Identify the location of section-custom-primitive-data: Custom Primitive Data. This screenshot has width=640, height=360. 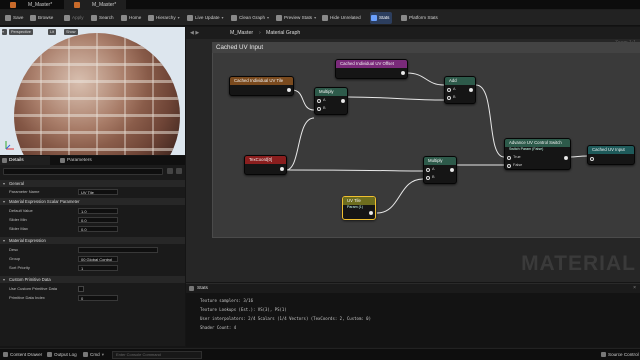
(92, 279).